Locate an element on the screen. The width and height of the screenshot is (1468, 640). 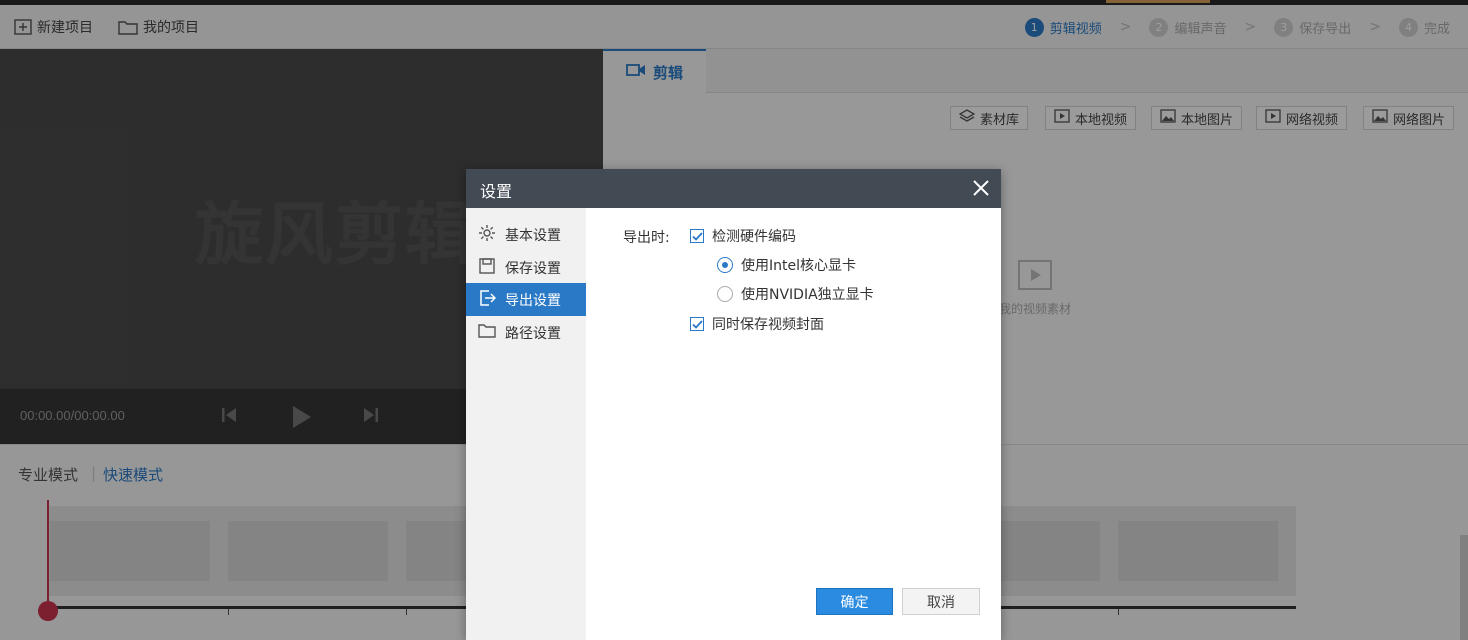
cancel-button: 取消 is located at coordinates (941, 601).